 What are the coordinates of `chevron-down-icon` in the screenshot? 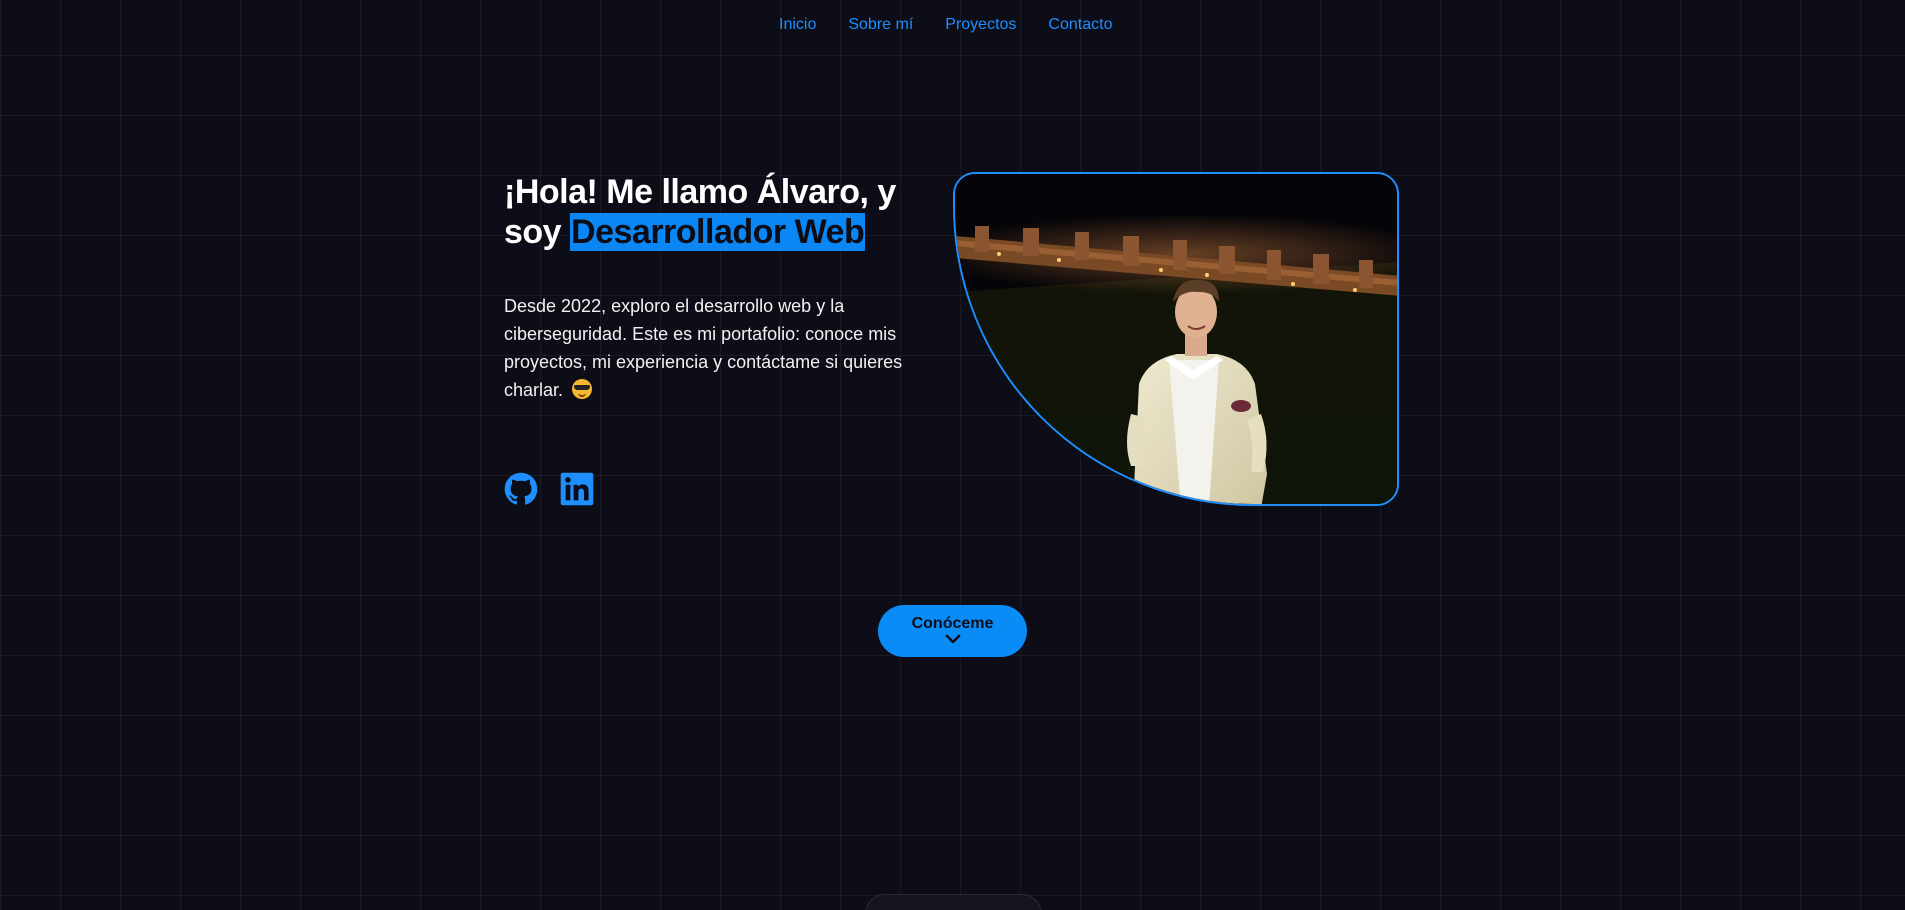 It's located at (952, 639).